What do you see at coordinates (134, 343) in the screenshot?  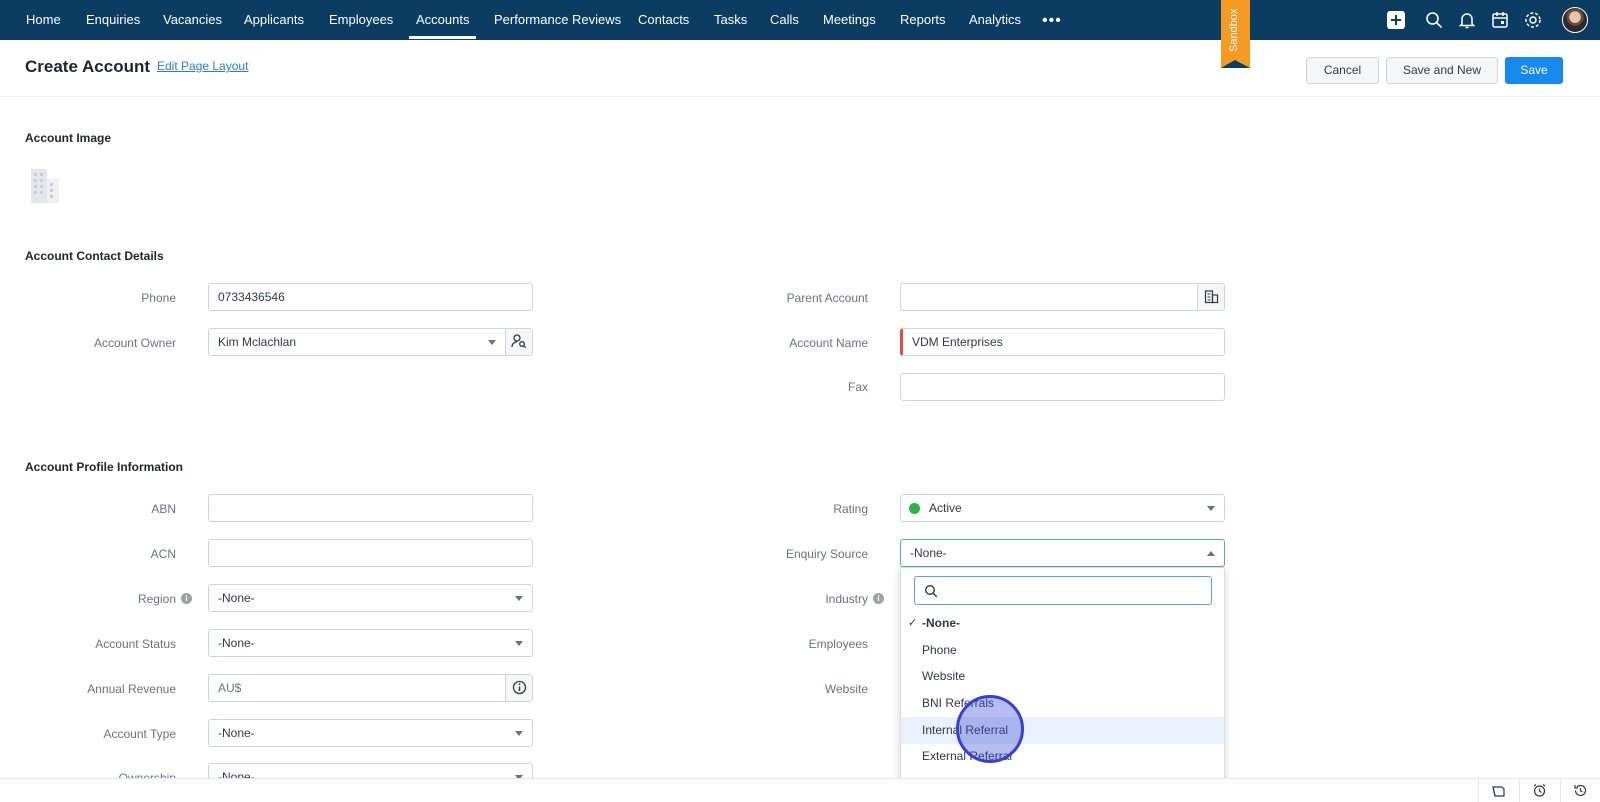 I see `account-owner-label: Account Owner` at bounding box center [134, 343].